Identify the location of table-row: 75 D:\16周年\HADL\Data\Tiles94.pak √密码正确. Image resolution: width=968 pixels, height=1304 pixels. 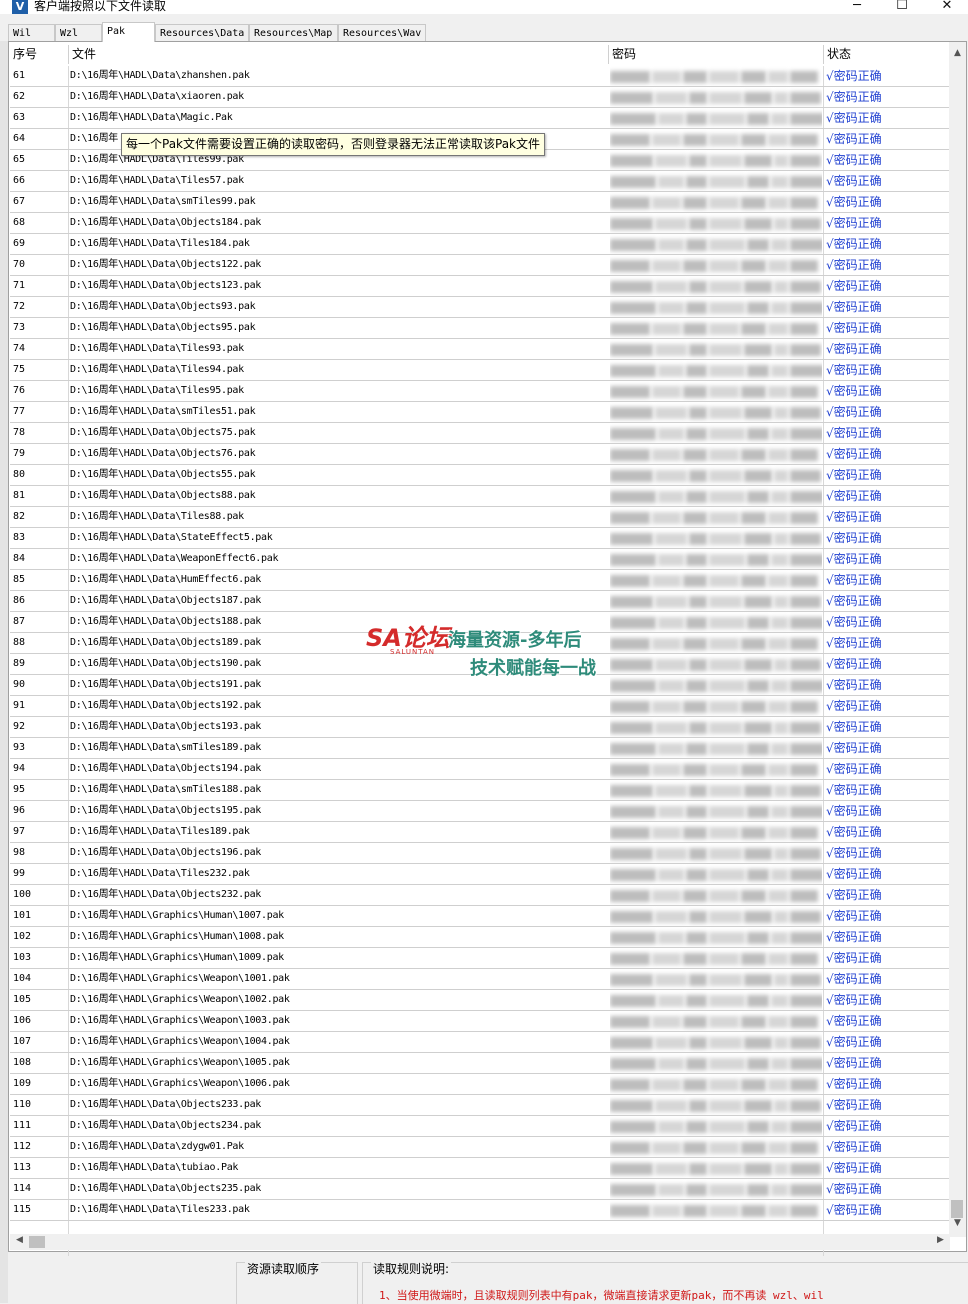
(480, 370).